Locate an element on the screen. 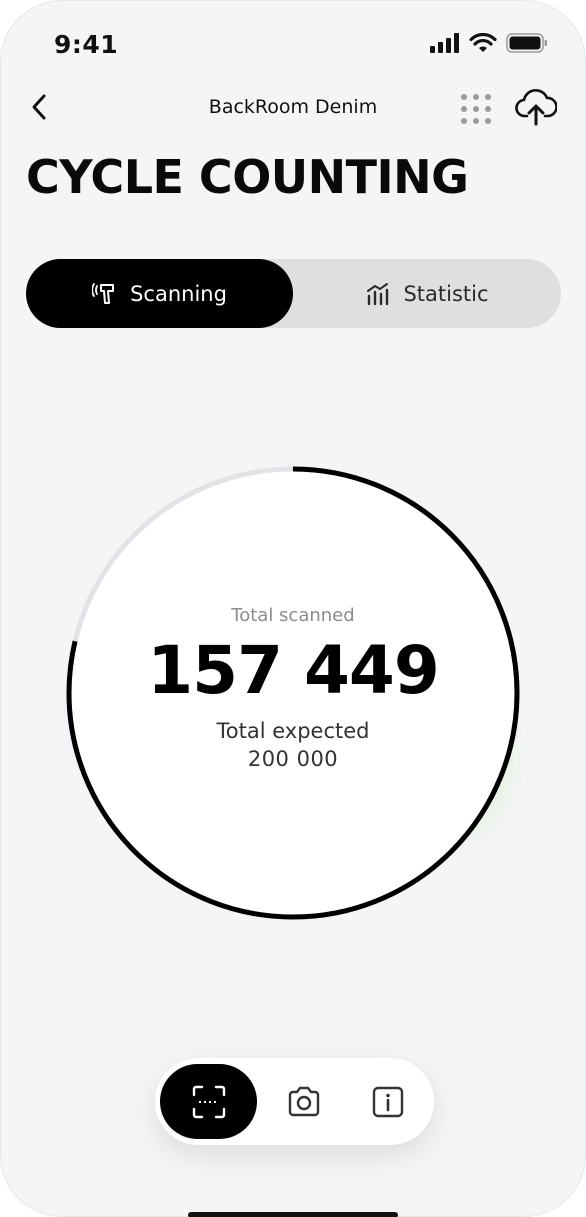 The height and width of the screenshot is (1217, 586). cloud-upload-button is located at coordinates (536, 108).